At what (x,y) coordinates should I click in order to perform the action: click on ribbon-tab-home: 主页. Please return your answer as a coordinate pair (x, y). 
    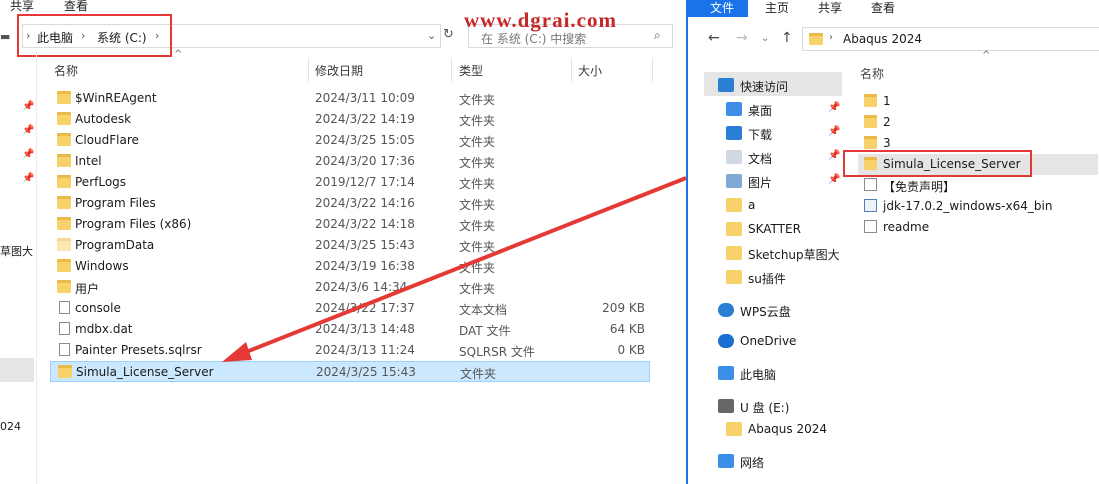
    Looking at the image, I should click on (777, 8).